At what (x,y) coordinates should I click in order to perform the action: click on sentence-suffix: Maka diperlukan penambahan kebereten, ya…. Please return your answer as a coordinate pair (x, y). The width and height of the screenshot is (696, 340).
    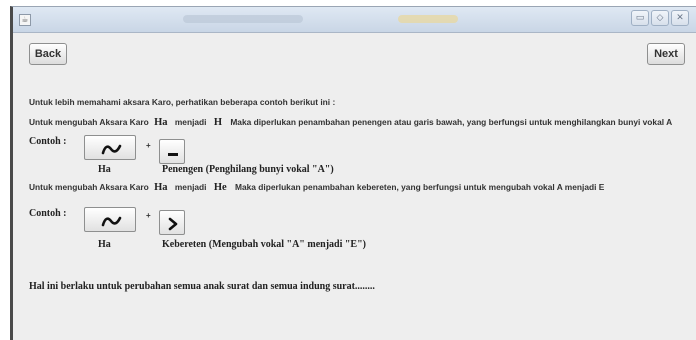
    Looking at the image, I should click on (419, 187).